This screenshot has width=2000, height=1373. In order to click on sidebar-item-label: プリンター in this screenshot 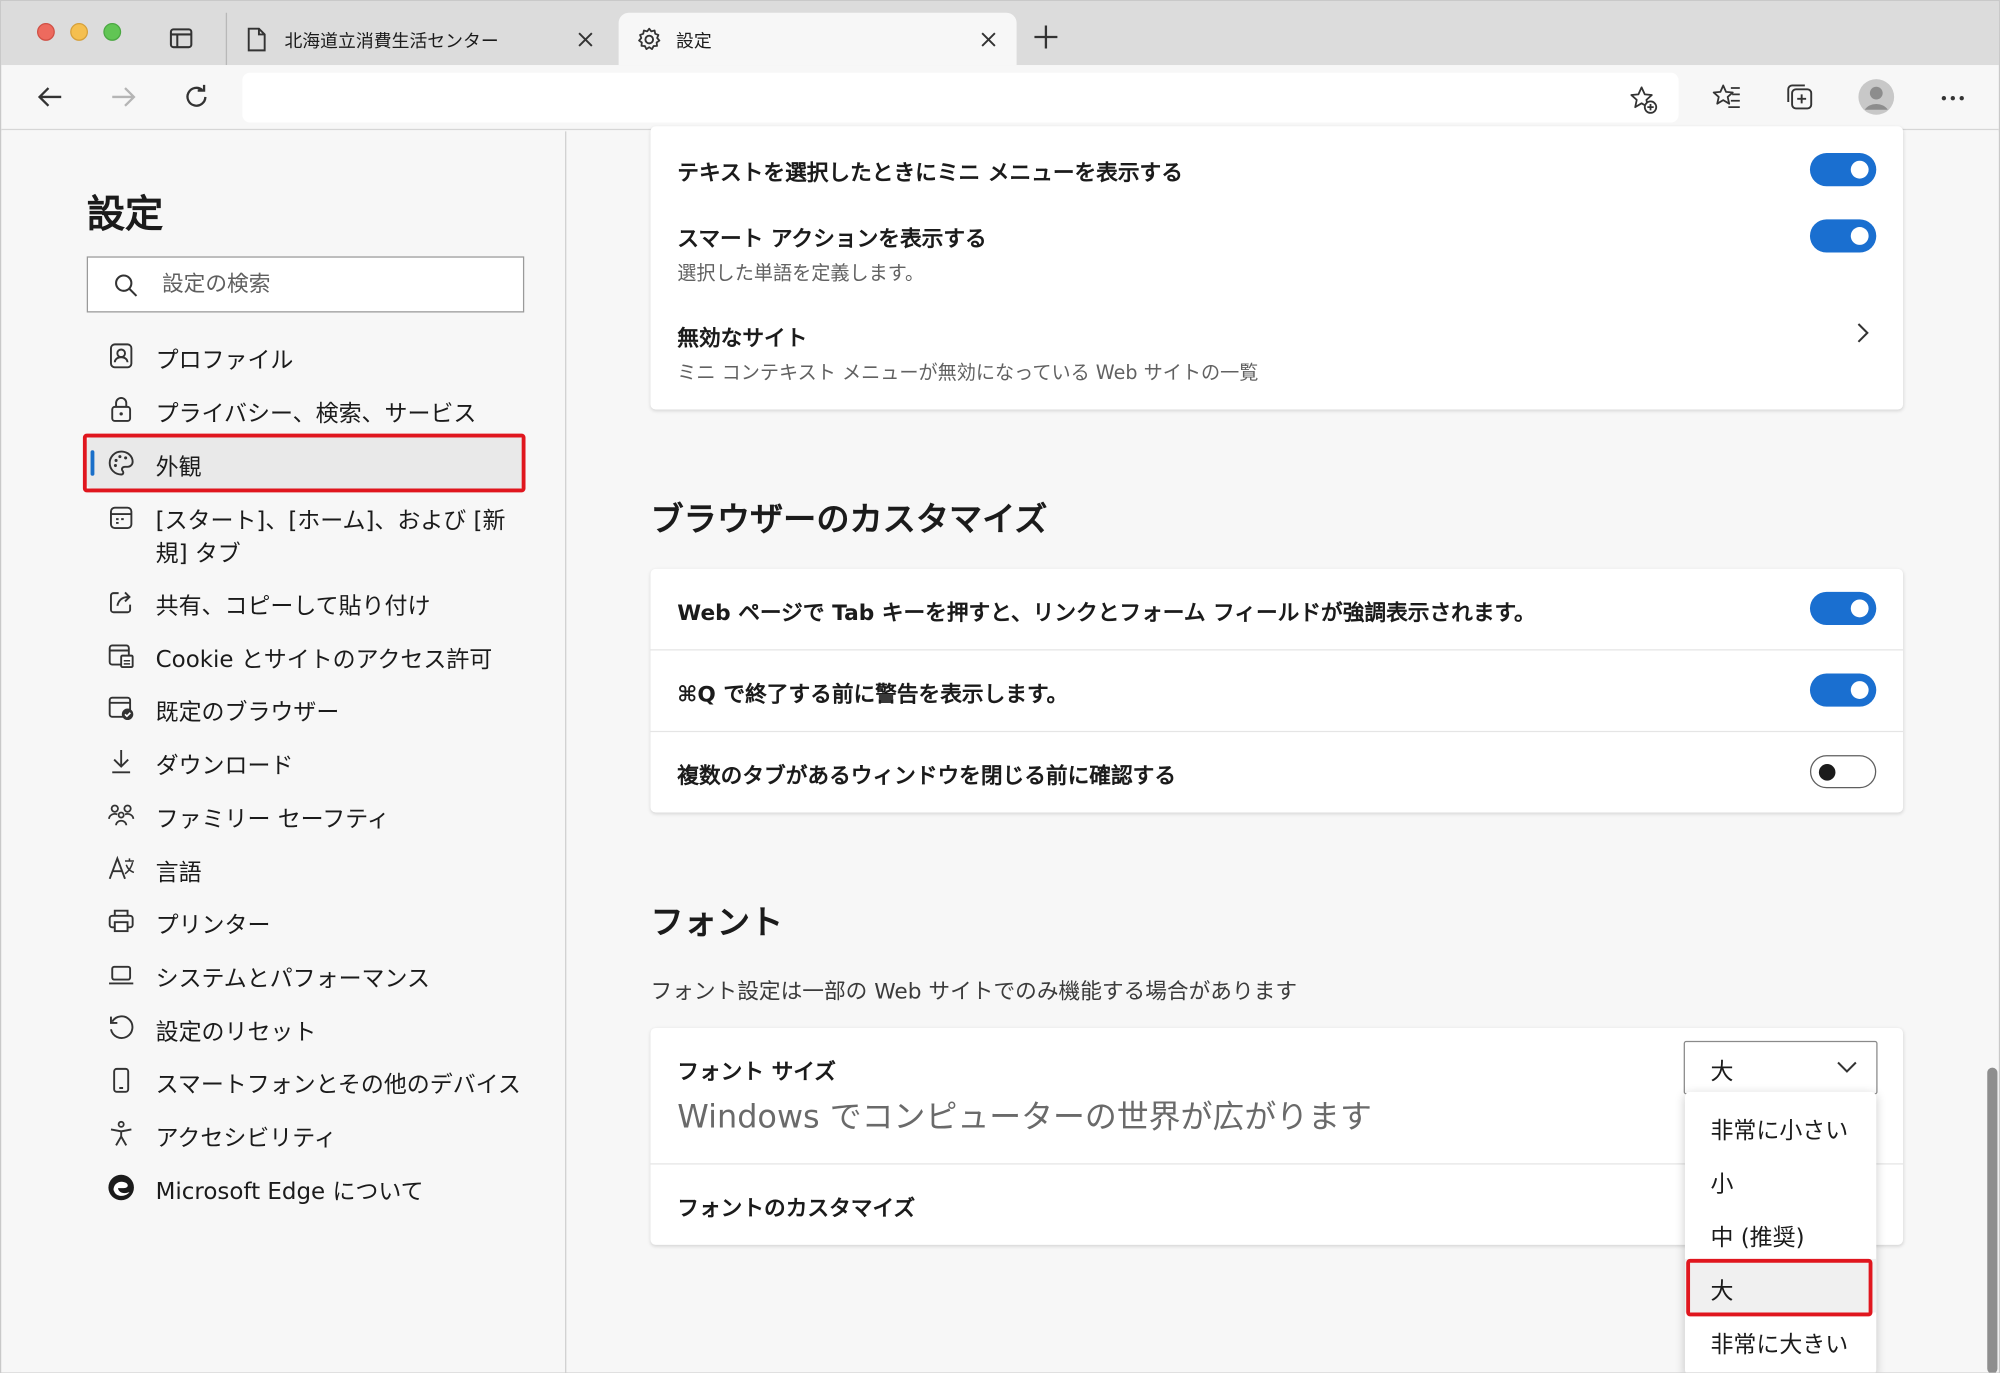, I will do `click(213, 925)`.